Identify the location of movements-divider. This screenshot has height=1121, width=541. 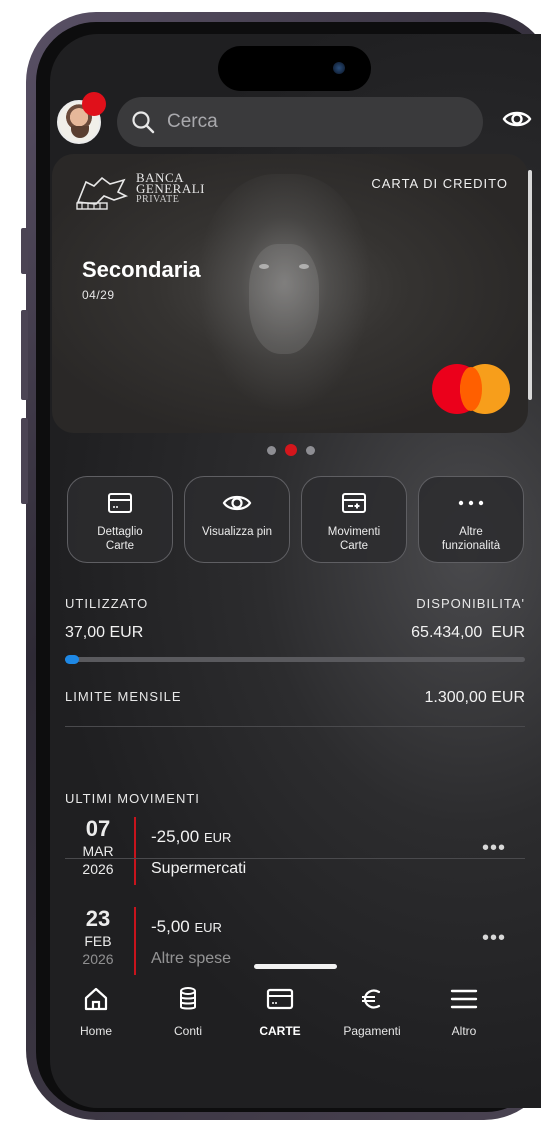
(295, 858).